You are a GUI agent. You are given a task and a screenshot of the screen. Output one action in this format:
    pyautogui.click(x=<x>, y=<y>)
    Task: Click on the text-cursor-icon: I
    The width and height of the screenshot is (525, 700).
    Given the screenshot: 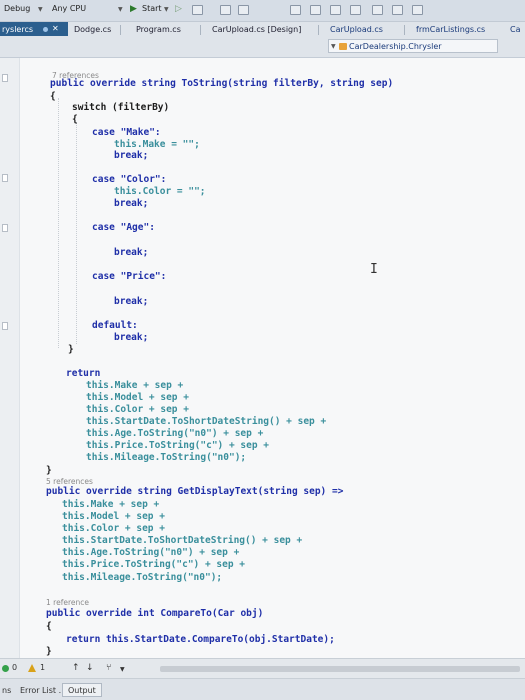 What is the action you would take?
    pyautogui.click(x=374, y=269)
    